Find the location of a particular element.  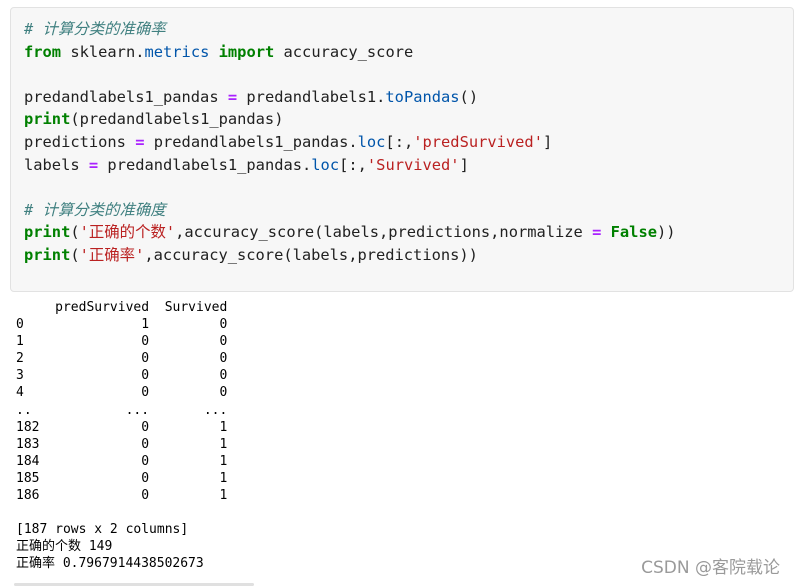

output-line: 2 0 0 is located at coordinates (122, 359).